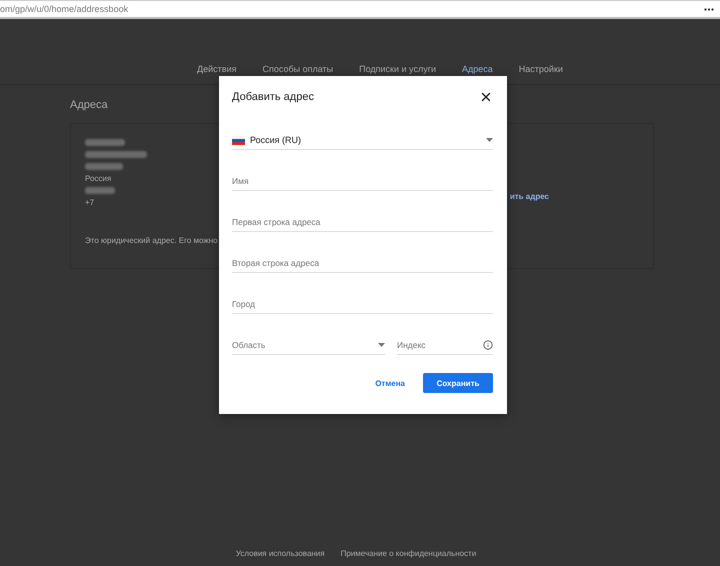 The width and height of the screenshot is (720, 566). I want to click on address-line: +7, so click(90, 202).